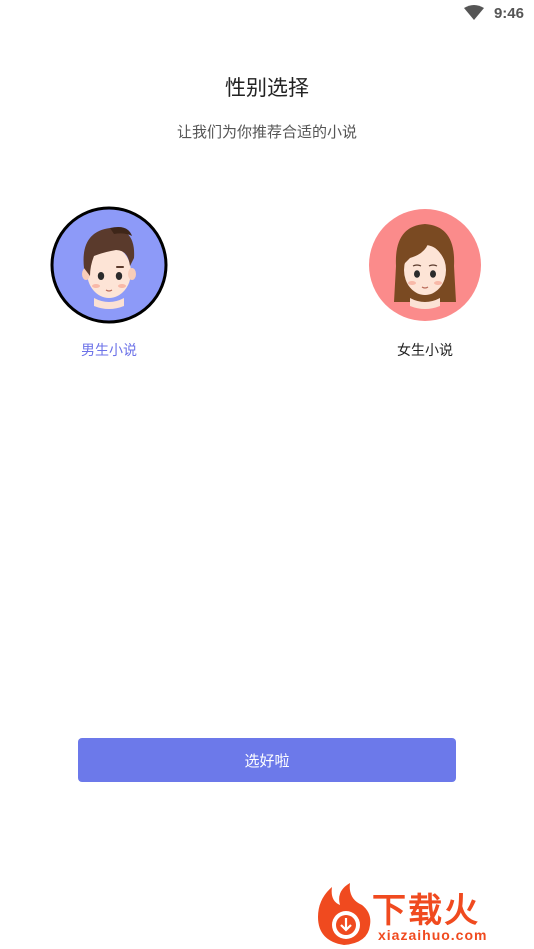 The image size is (534, 949). What do you see at coordinates (109, 265) in the screenshot?
I see `male-avatar-icon` at bounding box center [109, 265].